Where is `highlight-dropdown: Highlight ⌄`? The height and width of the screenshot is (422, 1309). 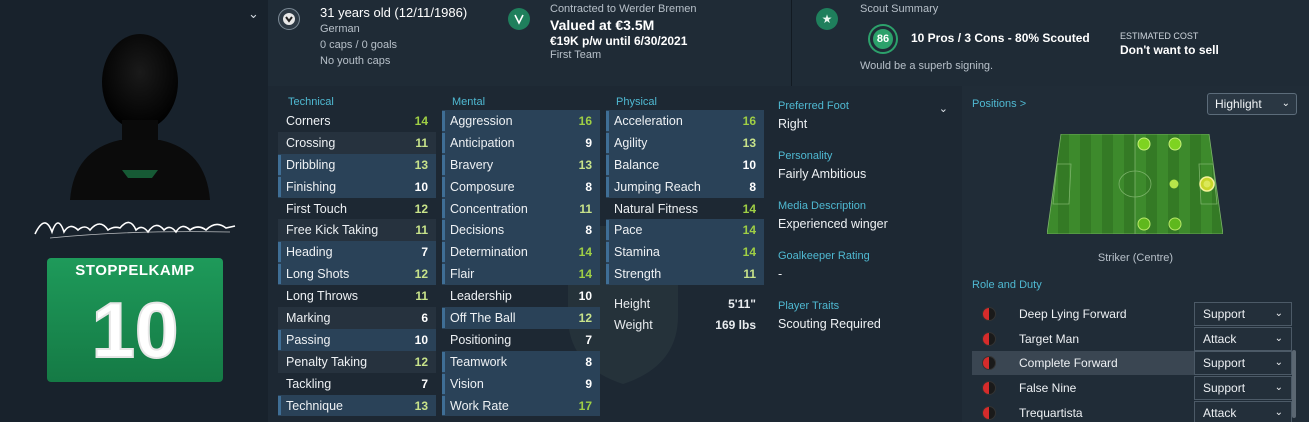 highlight-dropdown: Highlight ⌄ is located at coordinates (1252, 104).